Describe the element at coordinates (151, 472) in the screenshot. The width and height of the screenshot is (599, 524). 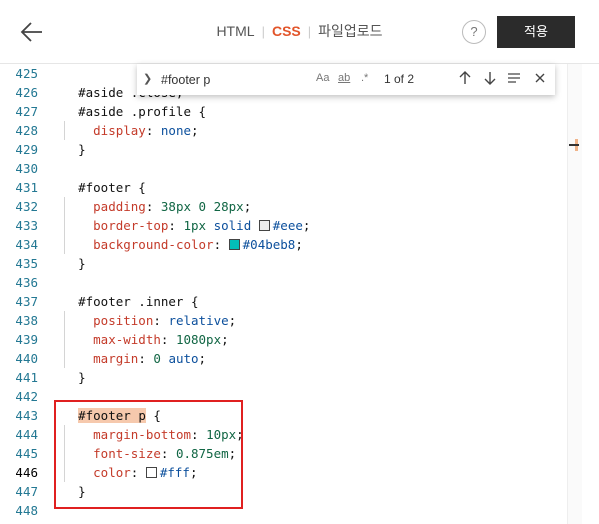
I see `color-swatch-white` at that location.